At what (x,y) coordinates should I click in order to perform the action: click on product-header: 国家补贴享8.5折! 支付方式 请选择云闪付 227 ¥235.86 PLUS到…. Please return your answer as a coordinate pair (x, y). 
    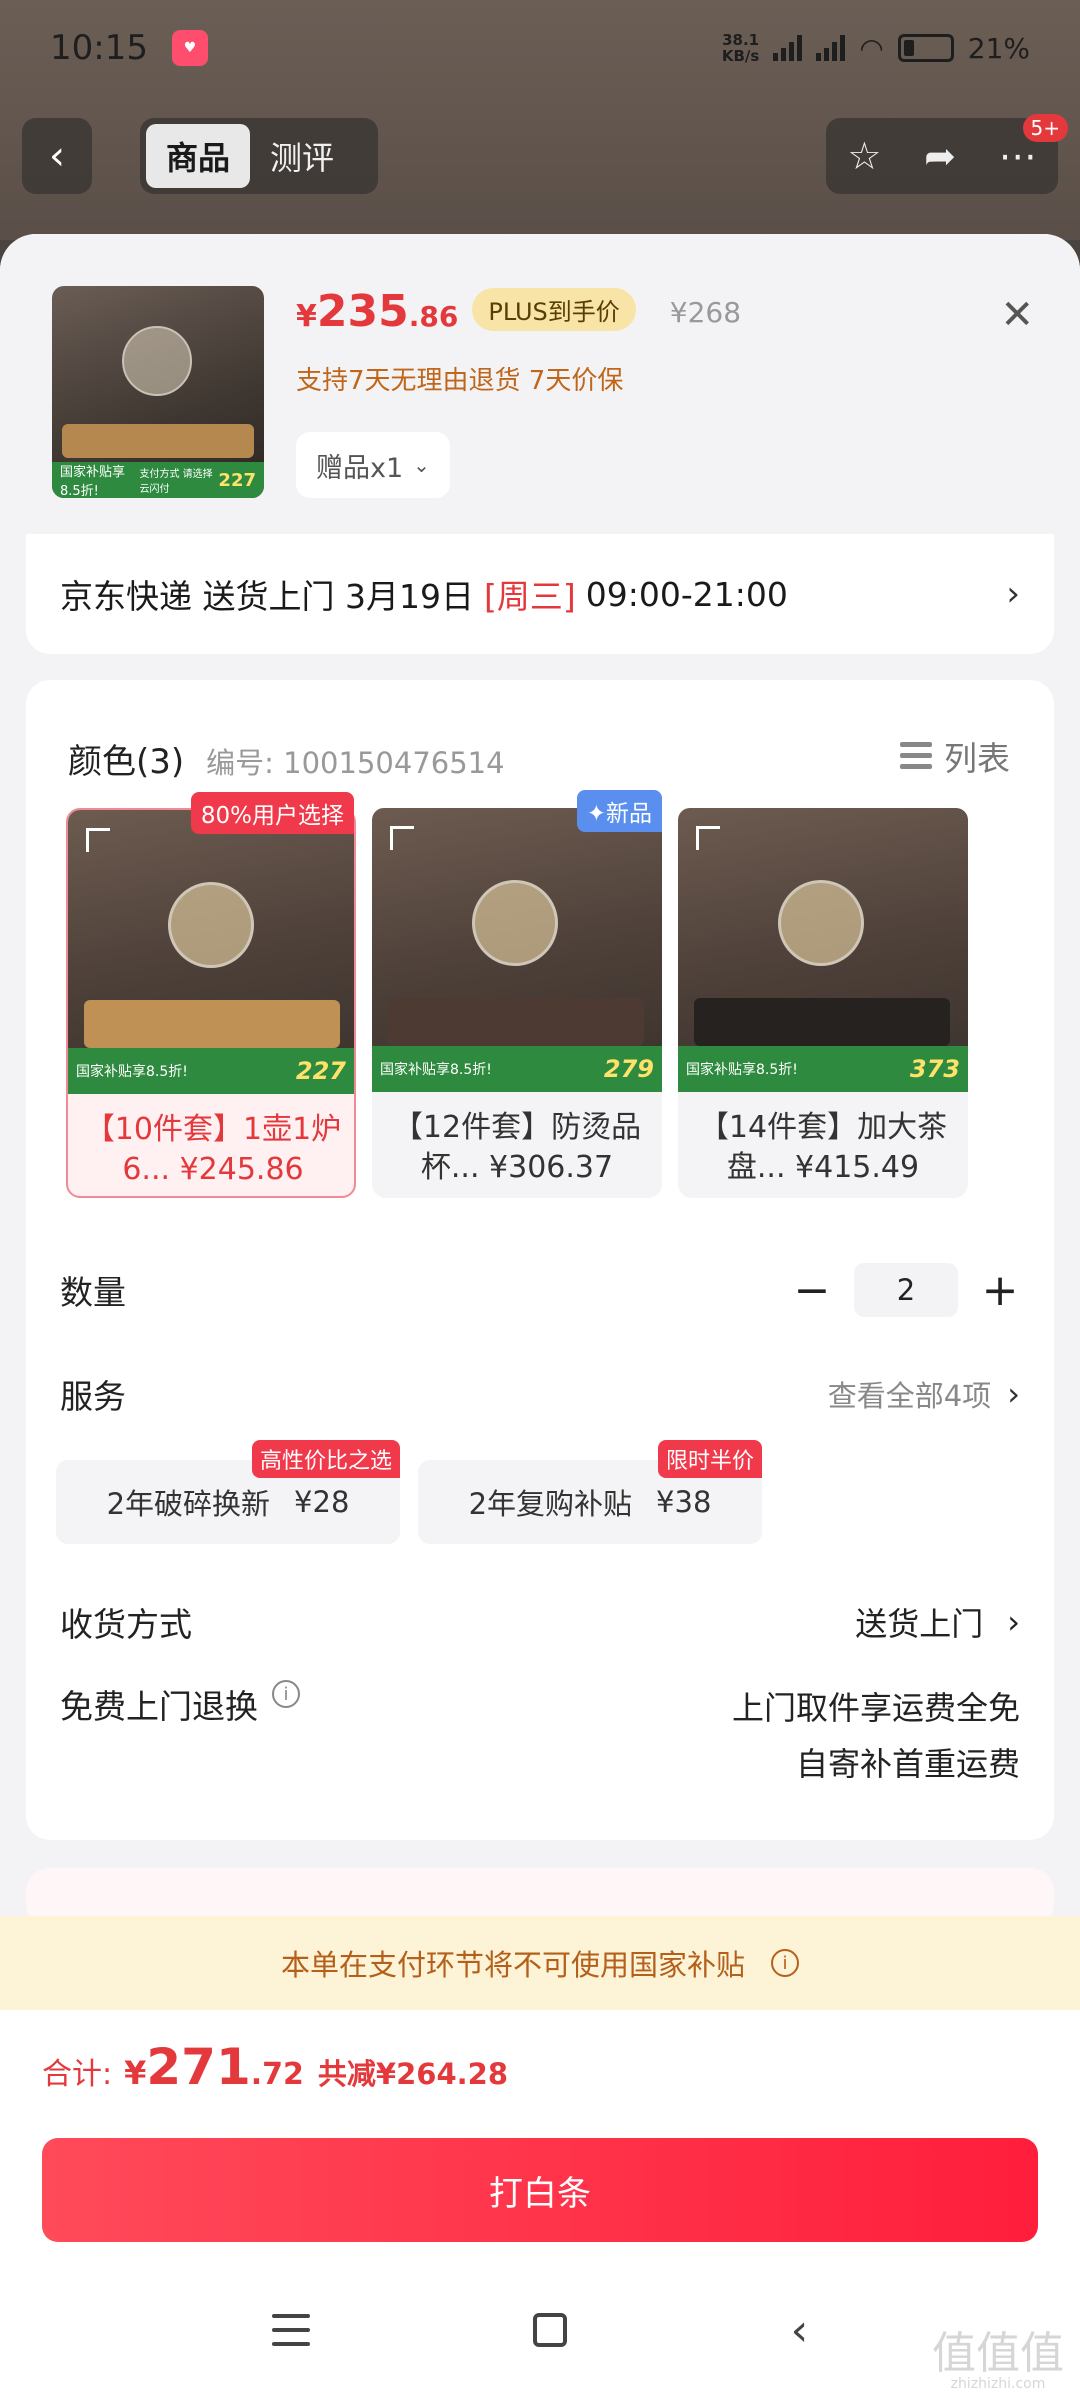
    Looking at the image, I should click on (540, 384).